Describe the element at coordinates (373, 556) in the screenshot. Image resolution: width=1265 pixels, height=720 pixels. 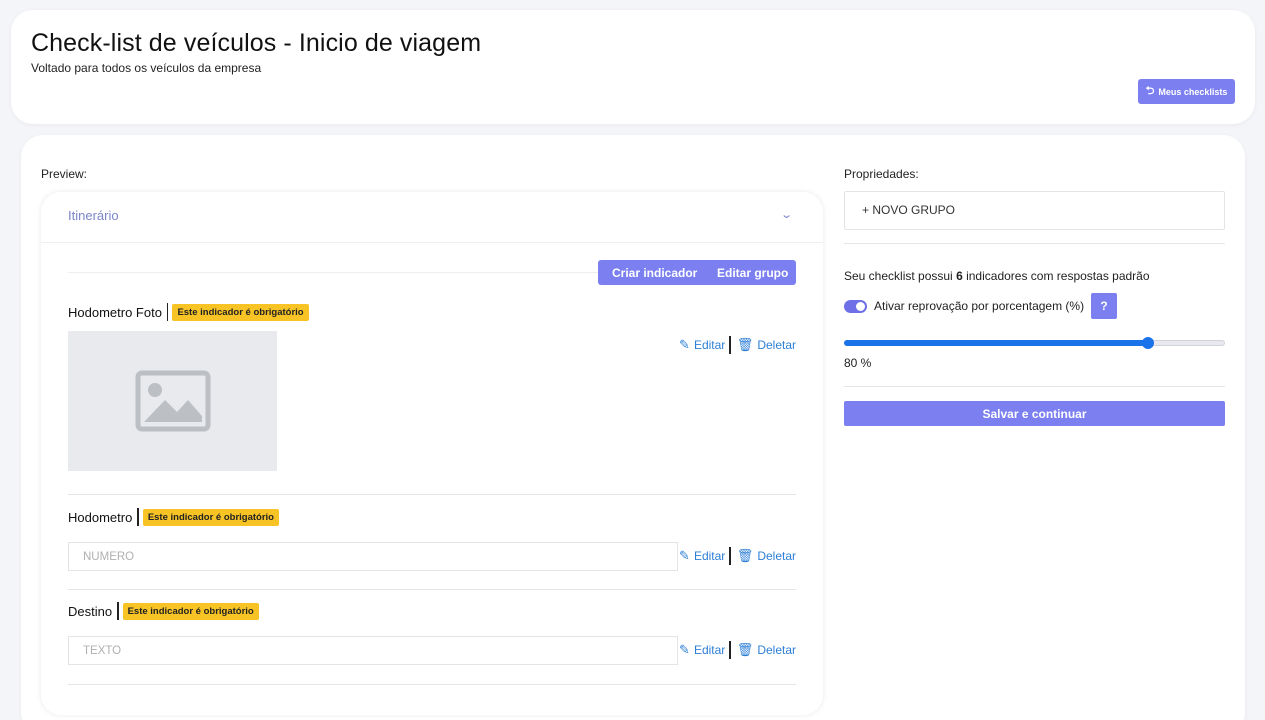
I see `number-input` at that location.